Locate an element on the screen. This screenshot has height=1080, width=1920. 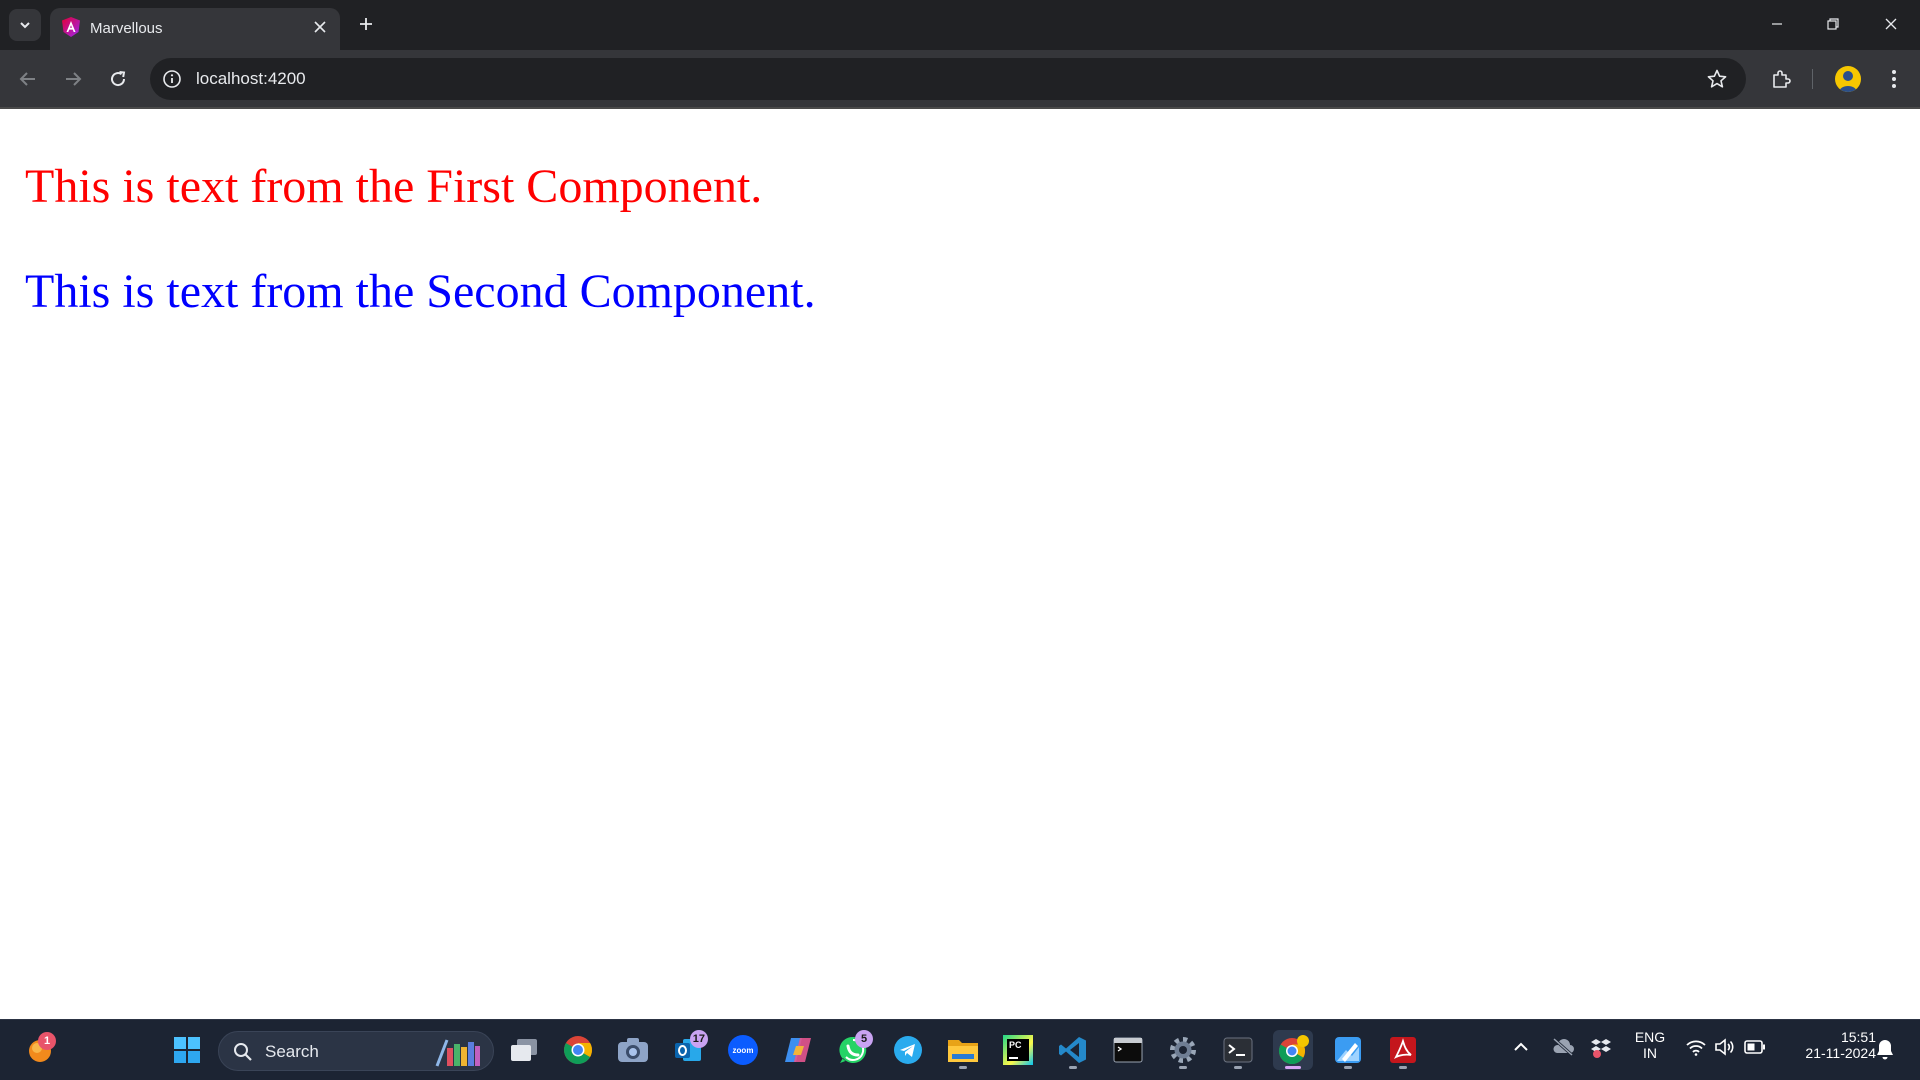
copilot-icon is located at coordinates (798, 1050).